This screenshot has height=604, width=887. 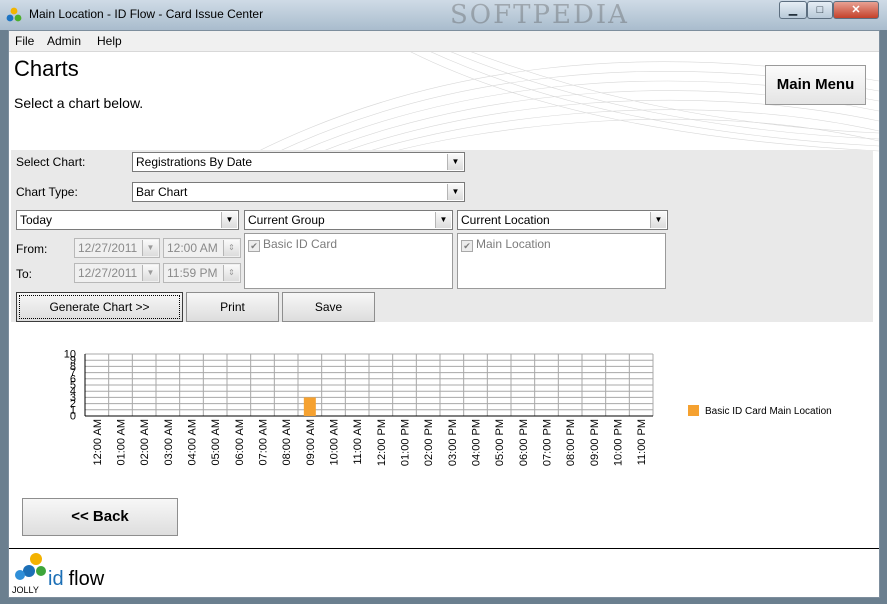 I want to click on x-tick-label: 10:00 PM, so click(x=619, y=442).